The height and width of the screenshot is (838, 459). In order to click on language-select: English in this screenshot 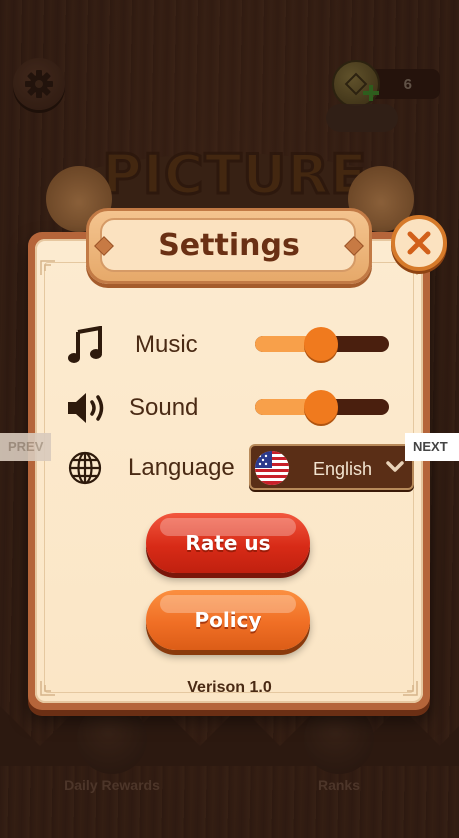, I will do `click(331, 467)`.